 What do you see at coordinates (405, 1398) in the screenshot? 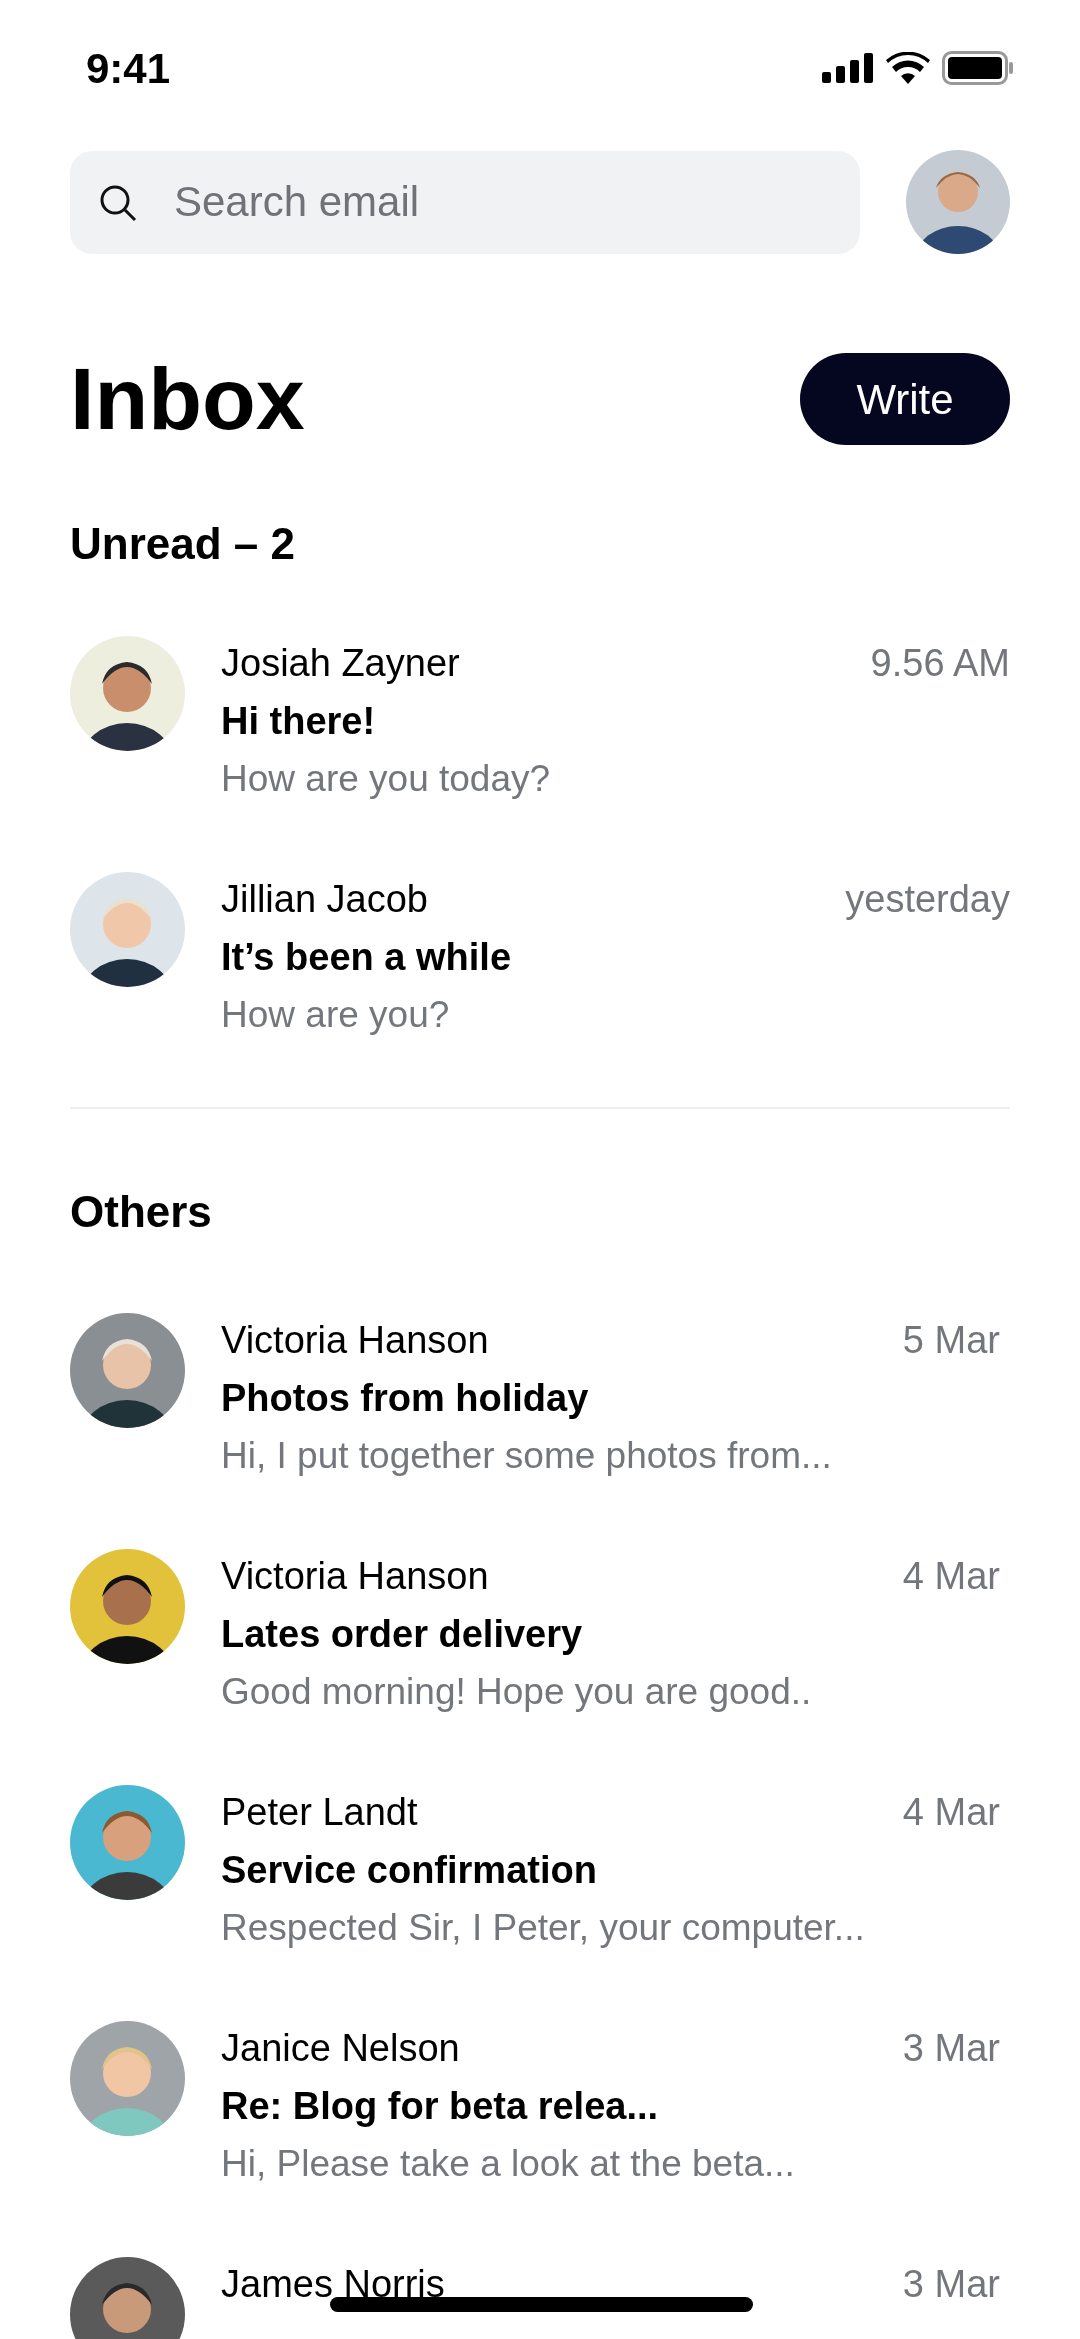
I see `email-subject: Photos from holiday` at bounding box center [405, 1398].